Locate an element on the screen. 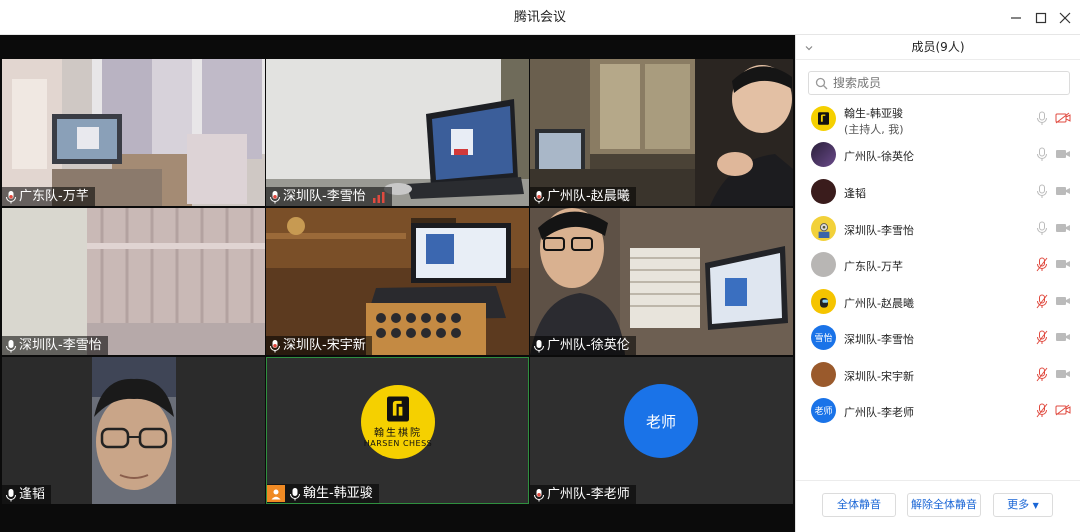  participant-name: 广州队-李老师 is located at coordinates (588, 494).